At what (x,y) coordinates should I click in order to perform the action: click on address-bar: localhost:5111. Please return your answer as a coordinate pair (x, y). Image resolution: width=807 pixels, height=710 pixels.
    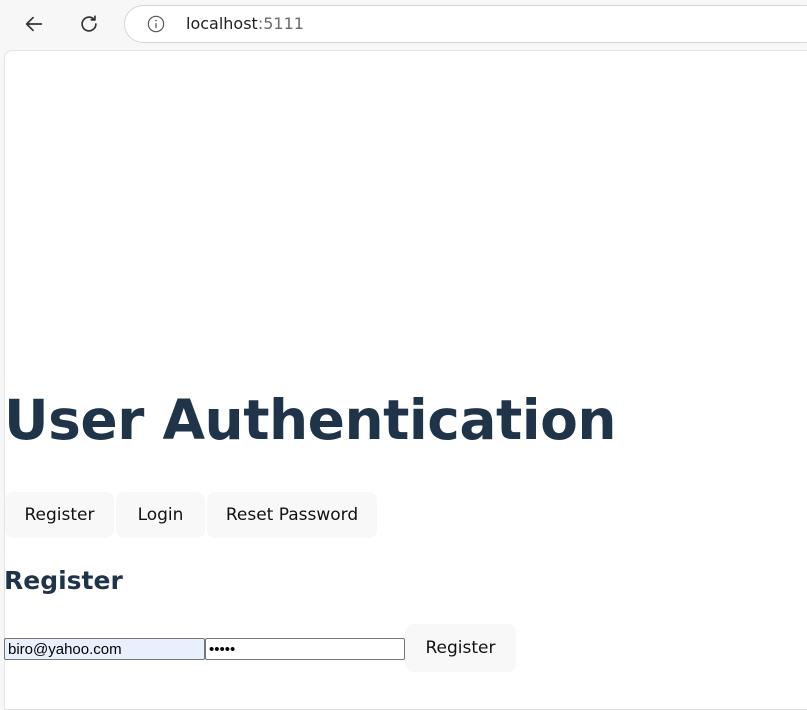
    Looking at the image, I should click on (465, 24).